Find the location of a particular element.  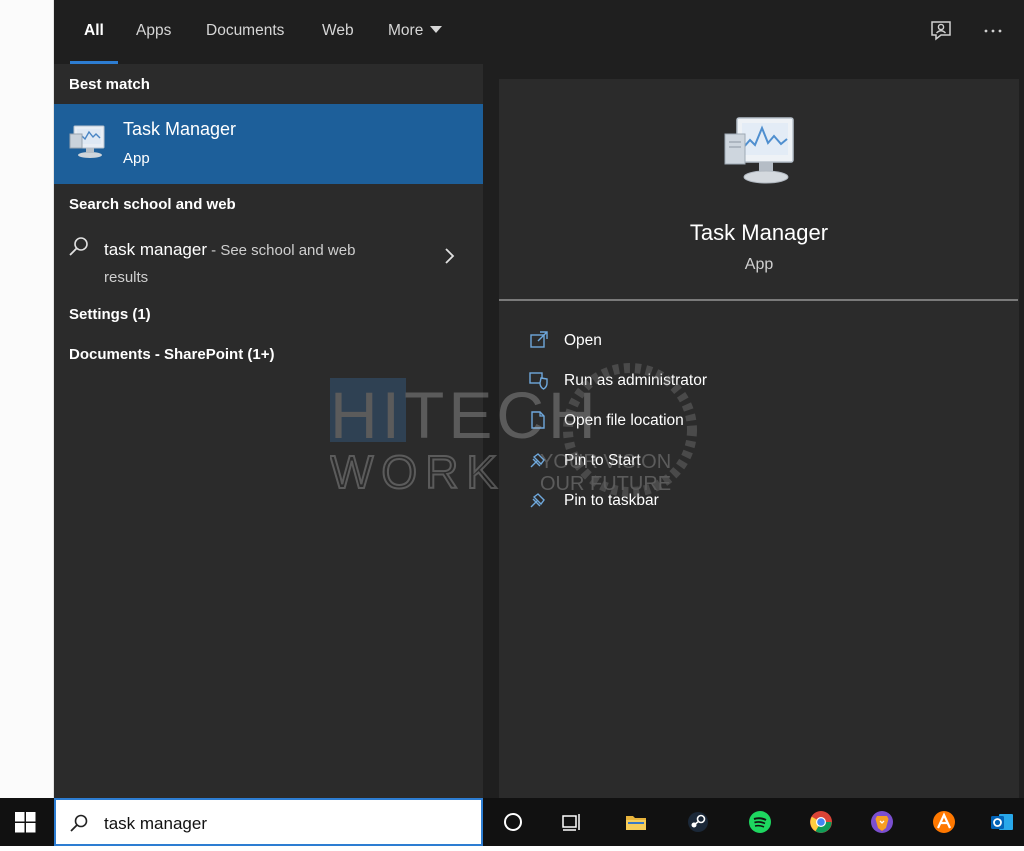

windows-start-button is located at coordinates (26, 822).